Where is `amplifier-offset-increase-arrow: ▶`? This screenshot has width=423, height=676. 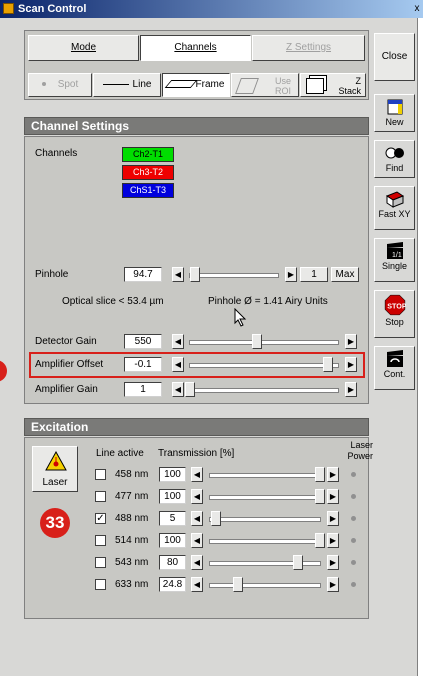 amplifier-offset-increase-arrow: ▶ is located at coordinates (351, 364).